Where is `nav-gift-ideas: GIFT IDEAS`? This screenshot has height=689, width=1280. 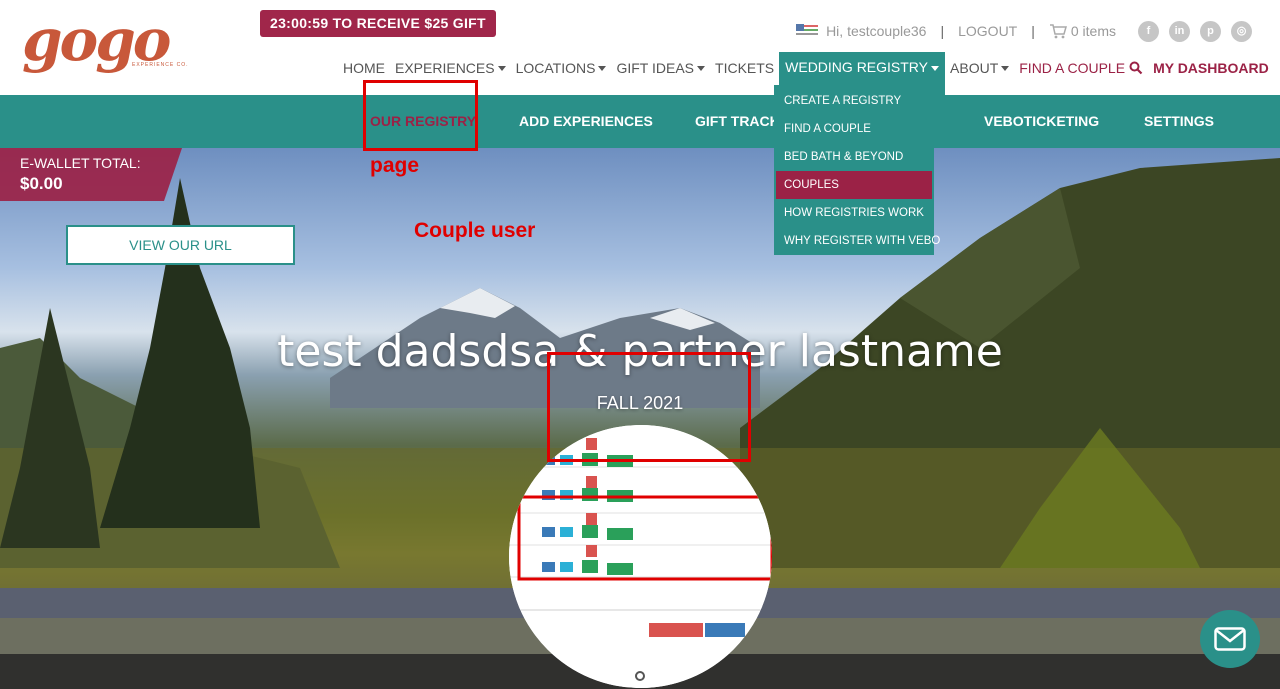 nav-gift-ideas: GIFT IDEAS is located at coordinates (660, 68).